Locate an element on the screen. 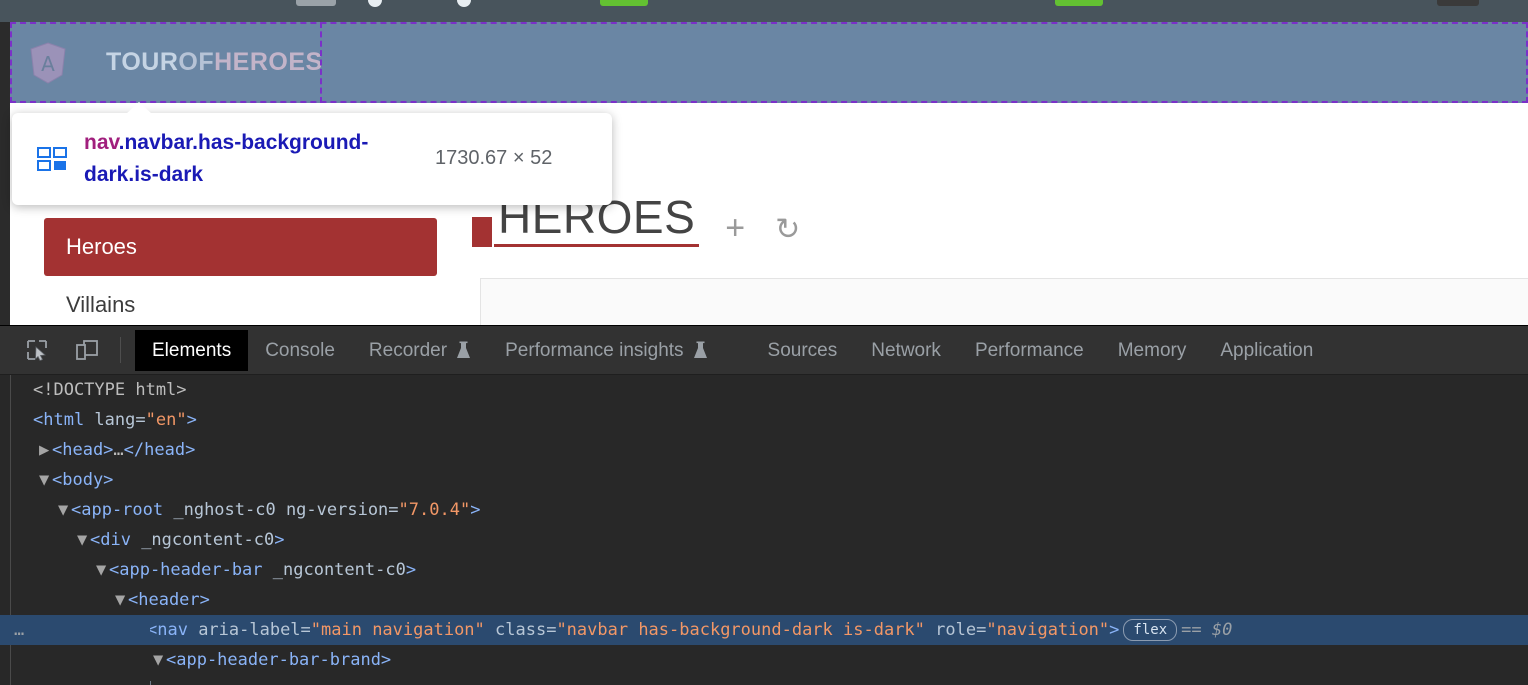 This screenshot has width=1528, height=685. heading-accent-block is located at coordinates (482, 231).